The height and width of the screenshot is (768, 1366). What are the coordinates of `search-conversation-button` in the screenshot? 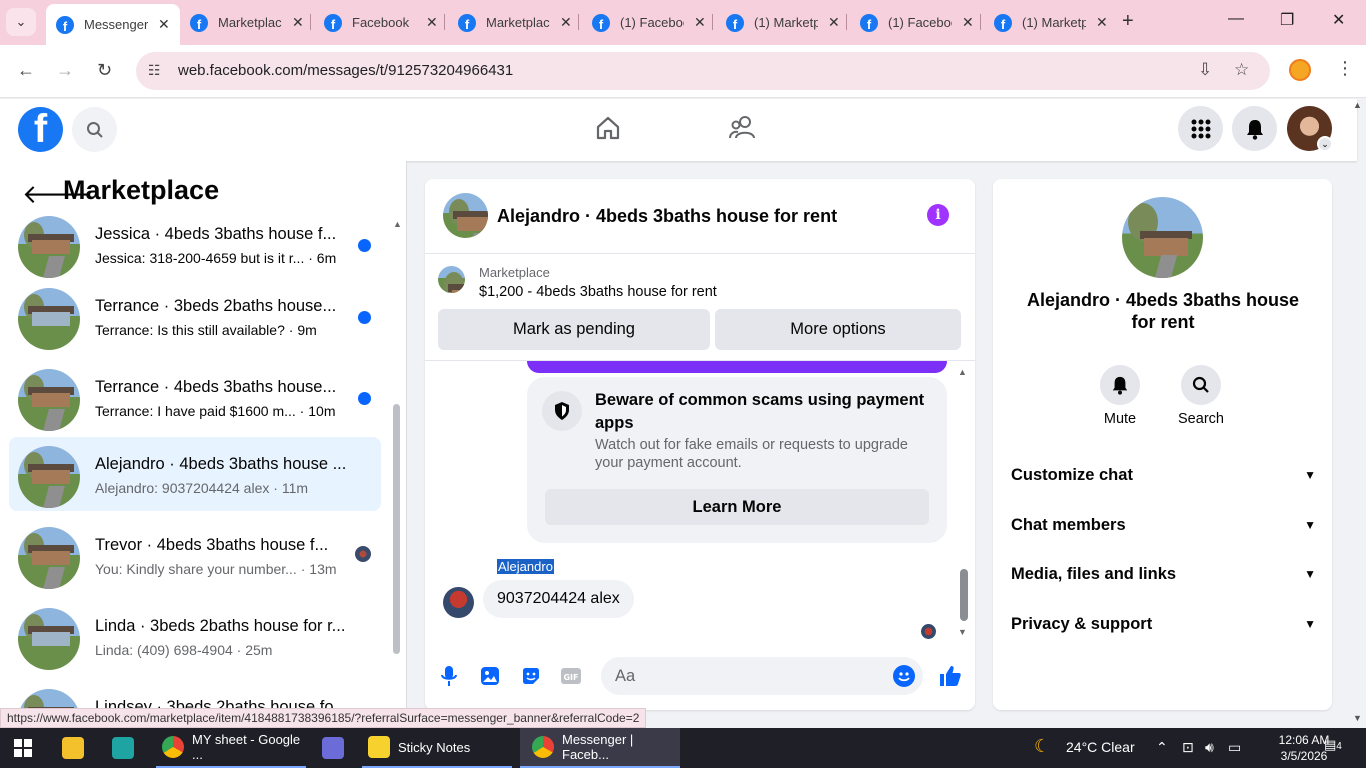 It's located at (1201, 385).